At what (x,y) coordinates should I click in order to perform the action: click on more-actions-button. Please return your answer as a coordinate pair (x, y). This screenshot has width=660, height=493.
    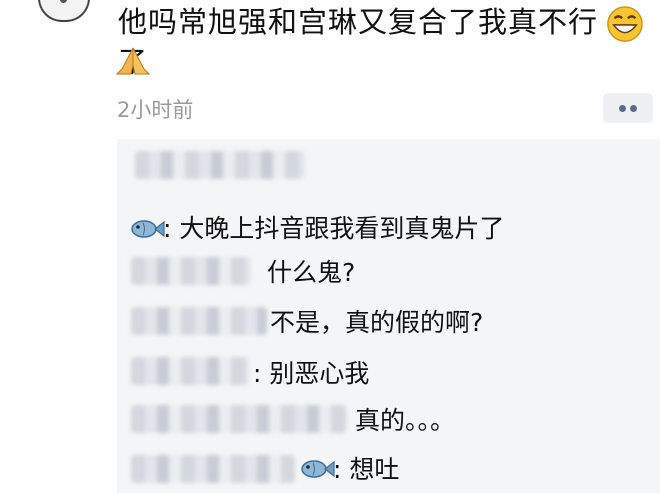
    Looking at the image, I should click on (628, 108).